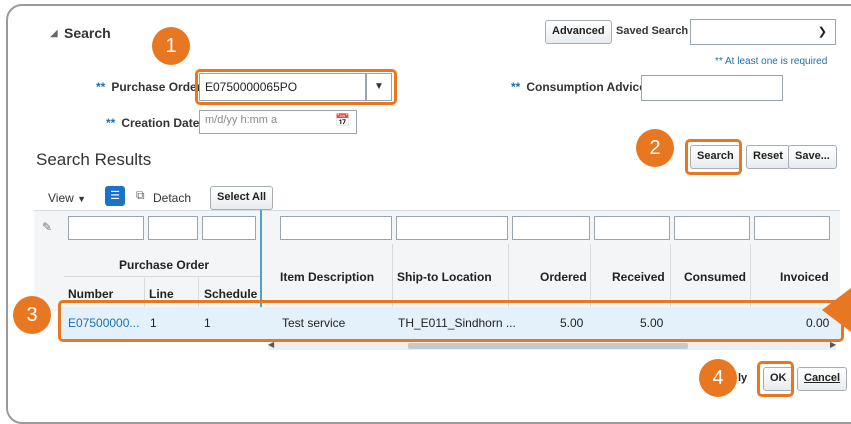  What do you see at coordinates (833, 344) in the screenshot?
I see `scroll-right-arrow: ▶` at bounding box center [833, 344].